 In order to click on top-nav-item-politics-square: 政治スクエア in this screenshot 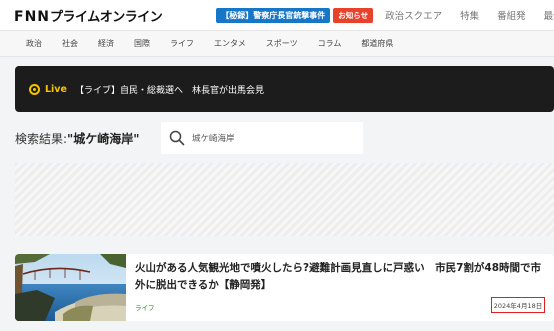, I will do `click(413, 15)`.